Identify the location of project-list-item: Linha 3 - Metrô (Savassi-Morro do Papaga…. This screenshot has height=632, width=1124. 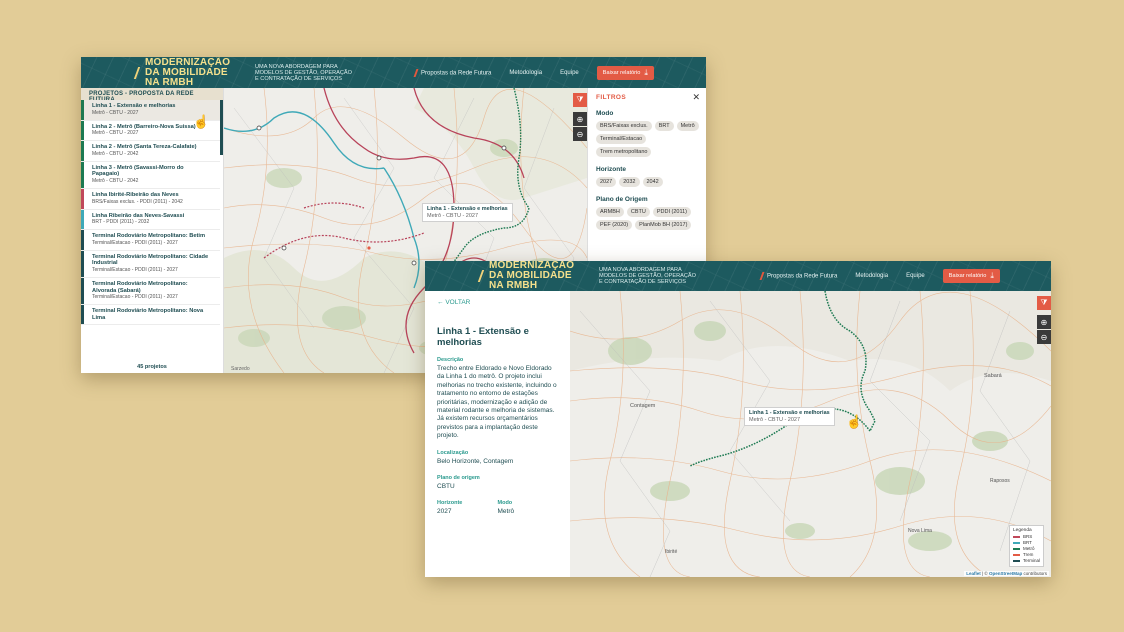
(150, 175).